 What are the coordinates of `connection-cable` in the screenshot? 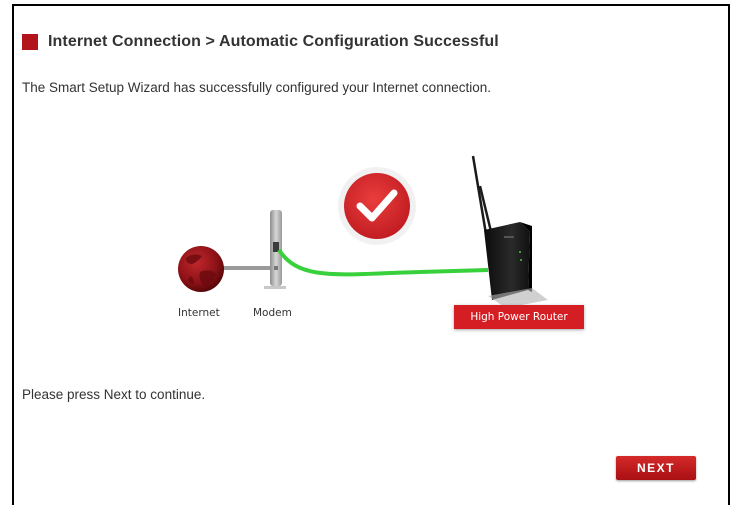 It's located at (383, 262).